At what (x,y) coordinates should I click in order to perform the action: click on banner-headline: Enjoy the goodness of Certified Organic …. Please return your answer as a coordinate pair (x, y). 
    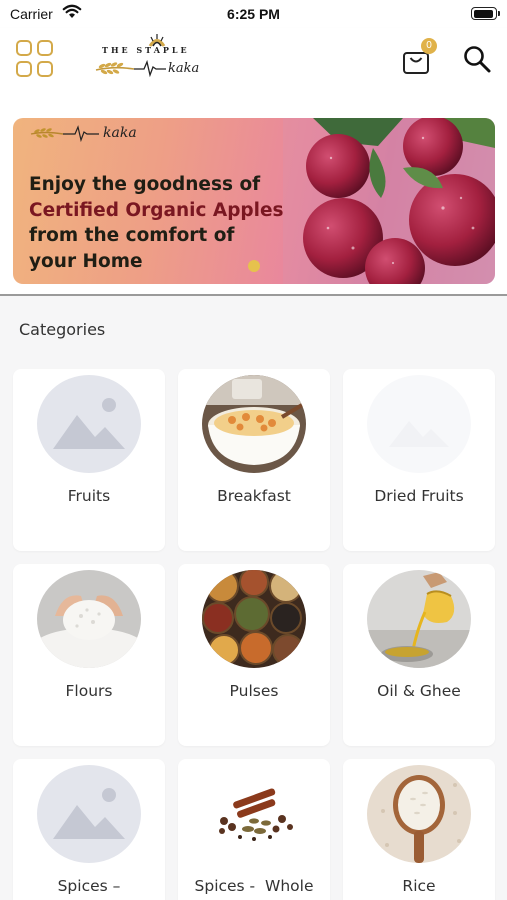
    Looking at the image, I should click on (169, 223).